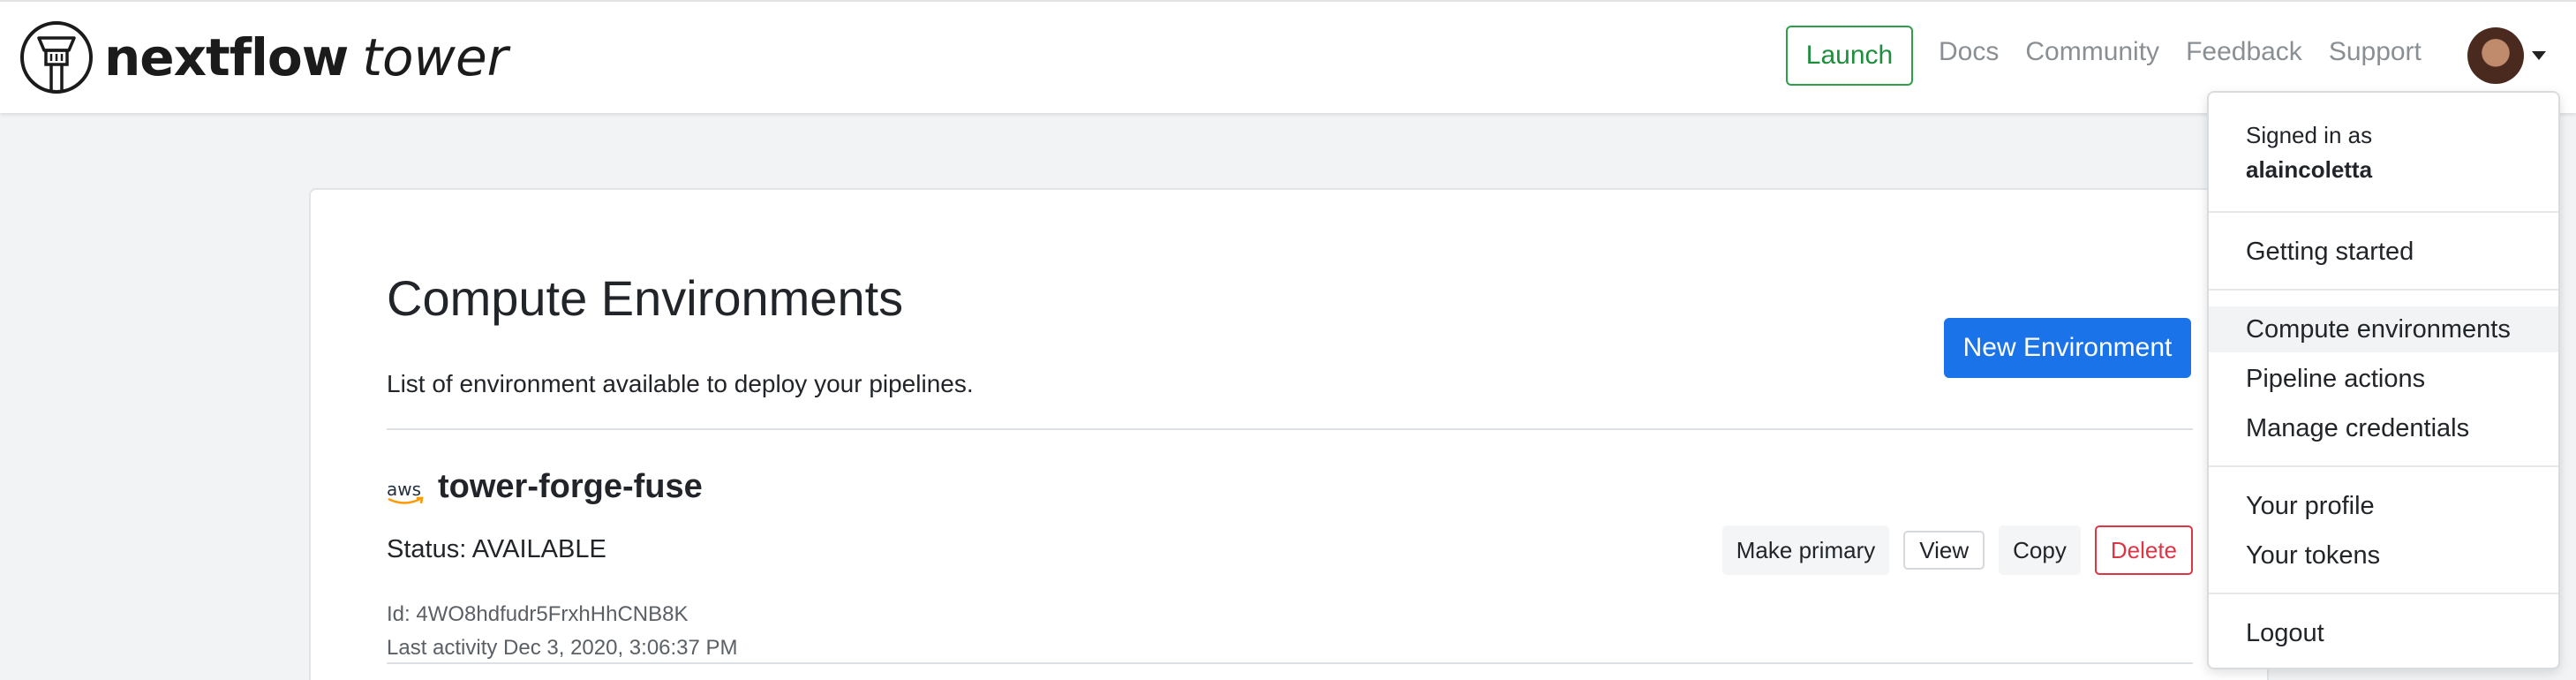 This screenshot has width=2576, height=680. I want to click on page-title: Compute Environments, so click(645, 298).